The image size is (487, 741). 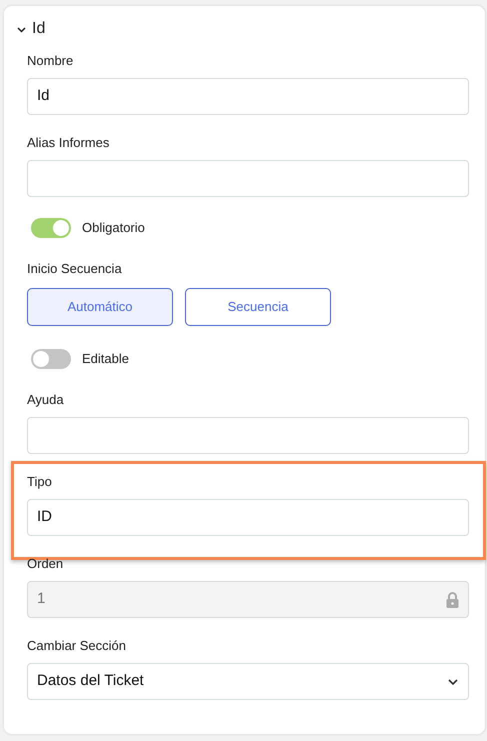 What do you see at coordinates (77, 646) in the screenshot?
I see `field-label: Cambiar Sección` at bounding box center [77, 646].